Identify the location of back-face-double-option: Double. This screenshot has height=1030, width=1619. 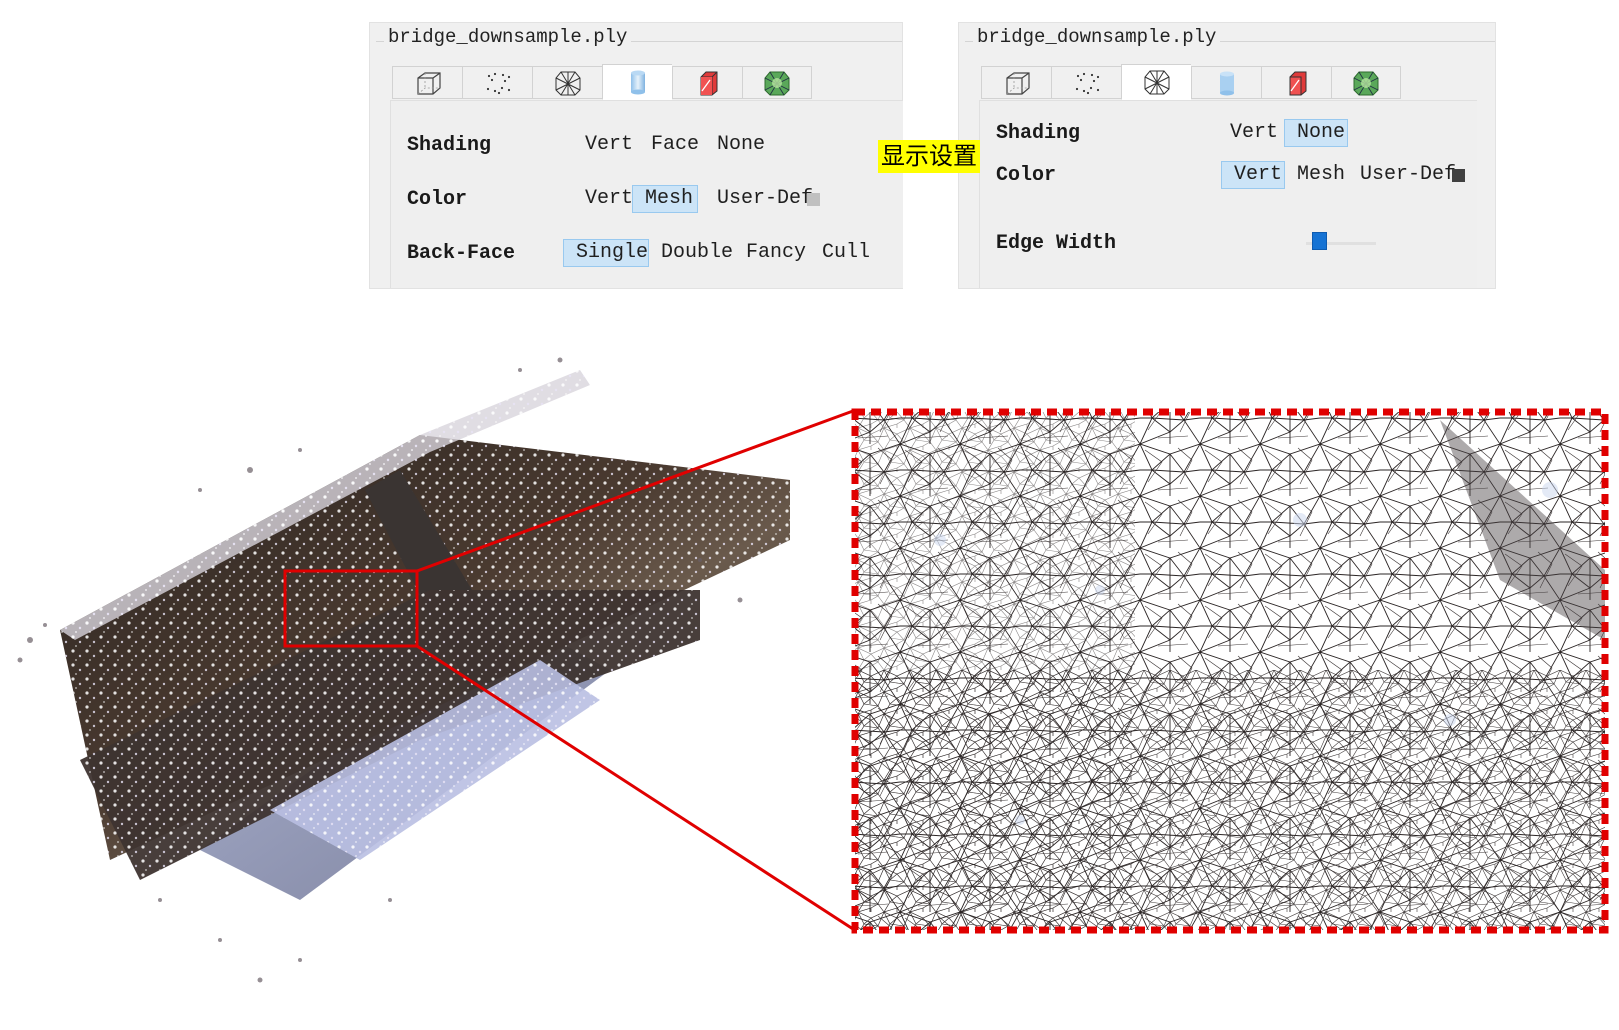
(697, 253).